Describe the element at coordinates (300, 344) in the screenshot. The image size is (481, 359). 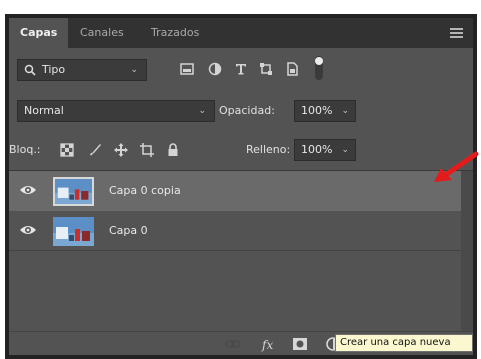
I see `add-mask-icon` at that location.